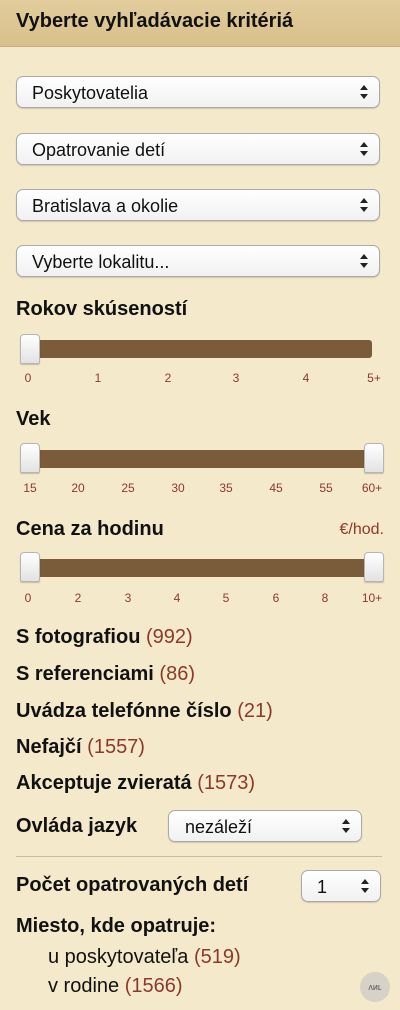  Describe the element at coordinates (217, 957) in the screenshot. I see `option-count: (519)` at that location.